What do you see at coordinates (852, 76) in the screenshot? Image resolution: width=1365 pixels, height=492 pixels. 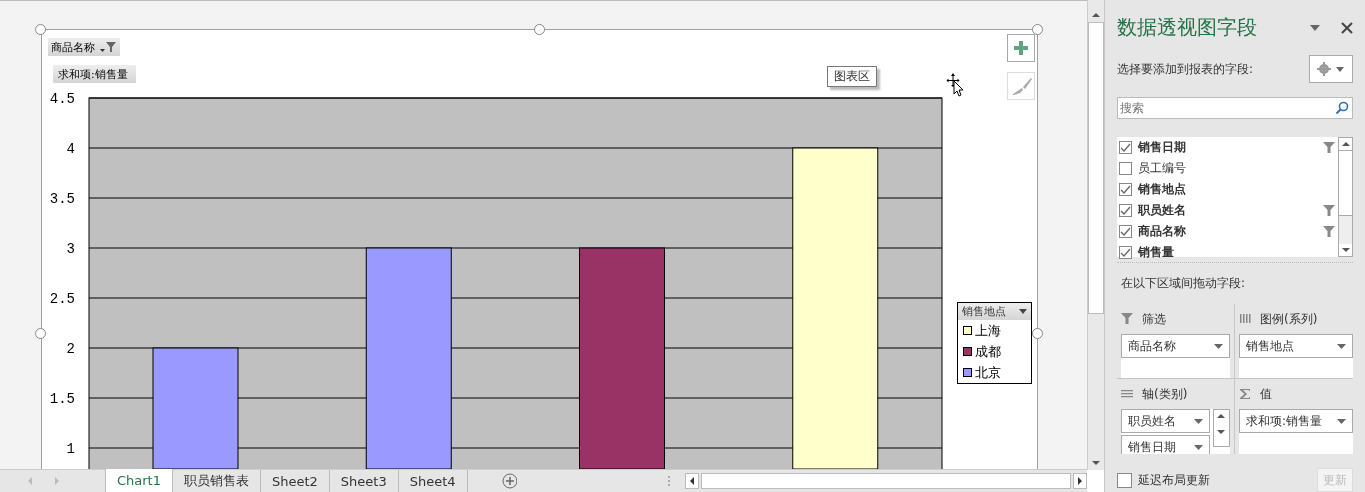 I see `tooltip: 图表区` at bounding box center [852, 76].